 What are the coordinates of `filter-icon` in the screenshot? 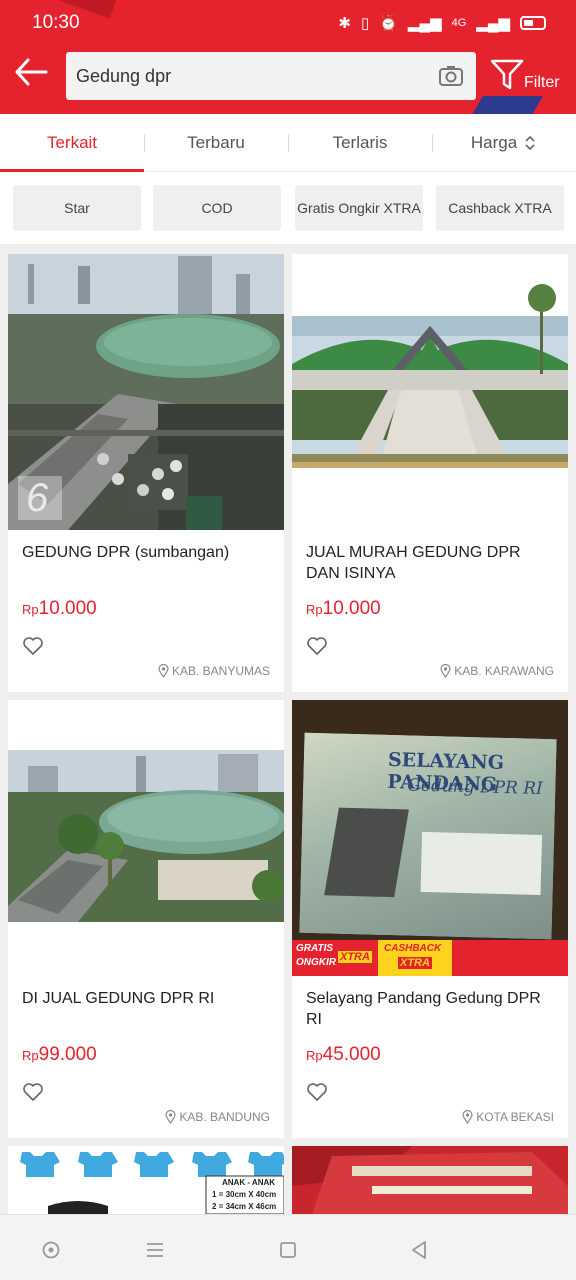 It's located at (507, 74).